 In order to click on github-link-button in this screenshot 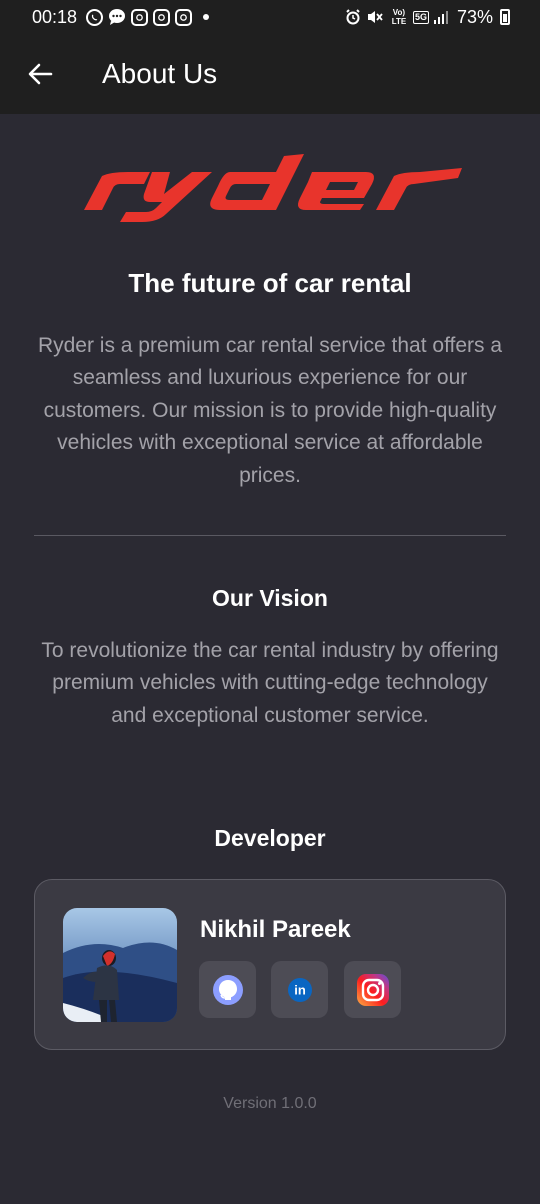, I will do `click(227, 989)`.